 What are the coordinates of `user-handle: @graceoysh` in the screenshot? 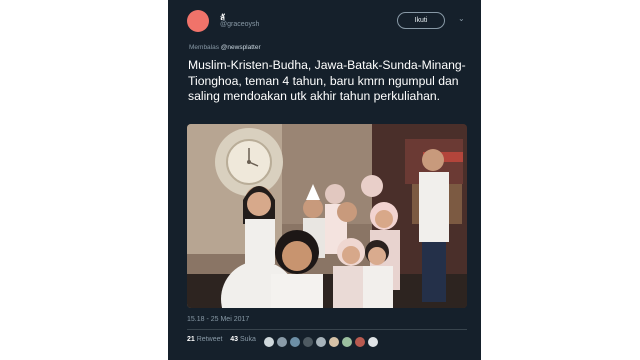 It's located at (239, 24).